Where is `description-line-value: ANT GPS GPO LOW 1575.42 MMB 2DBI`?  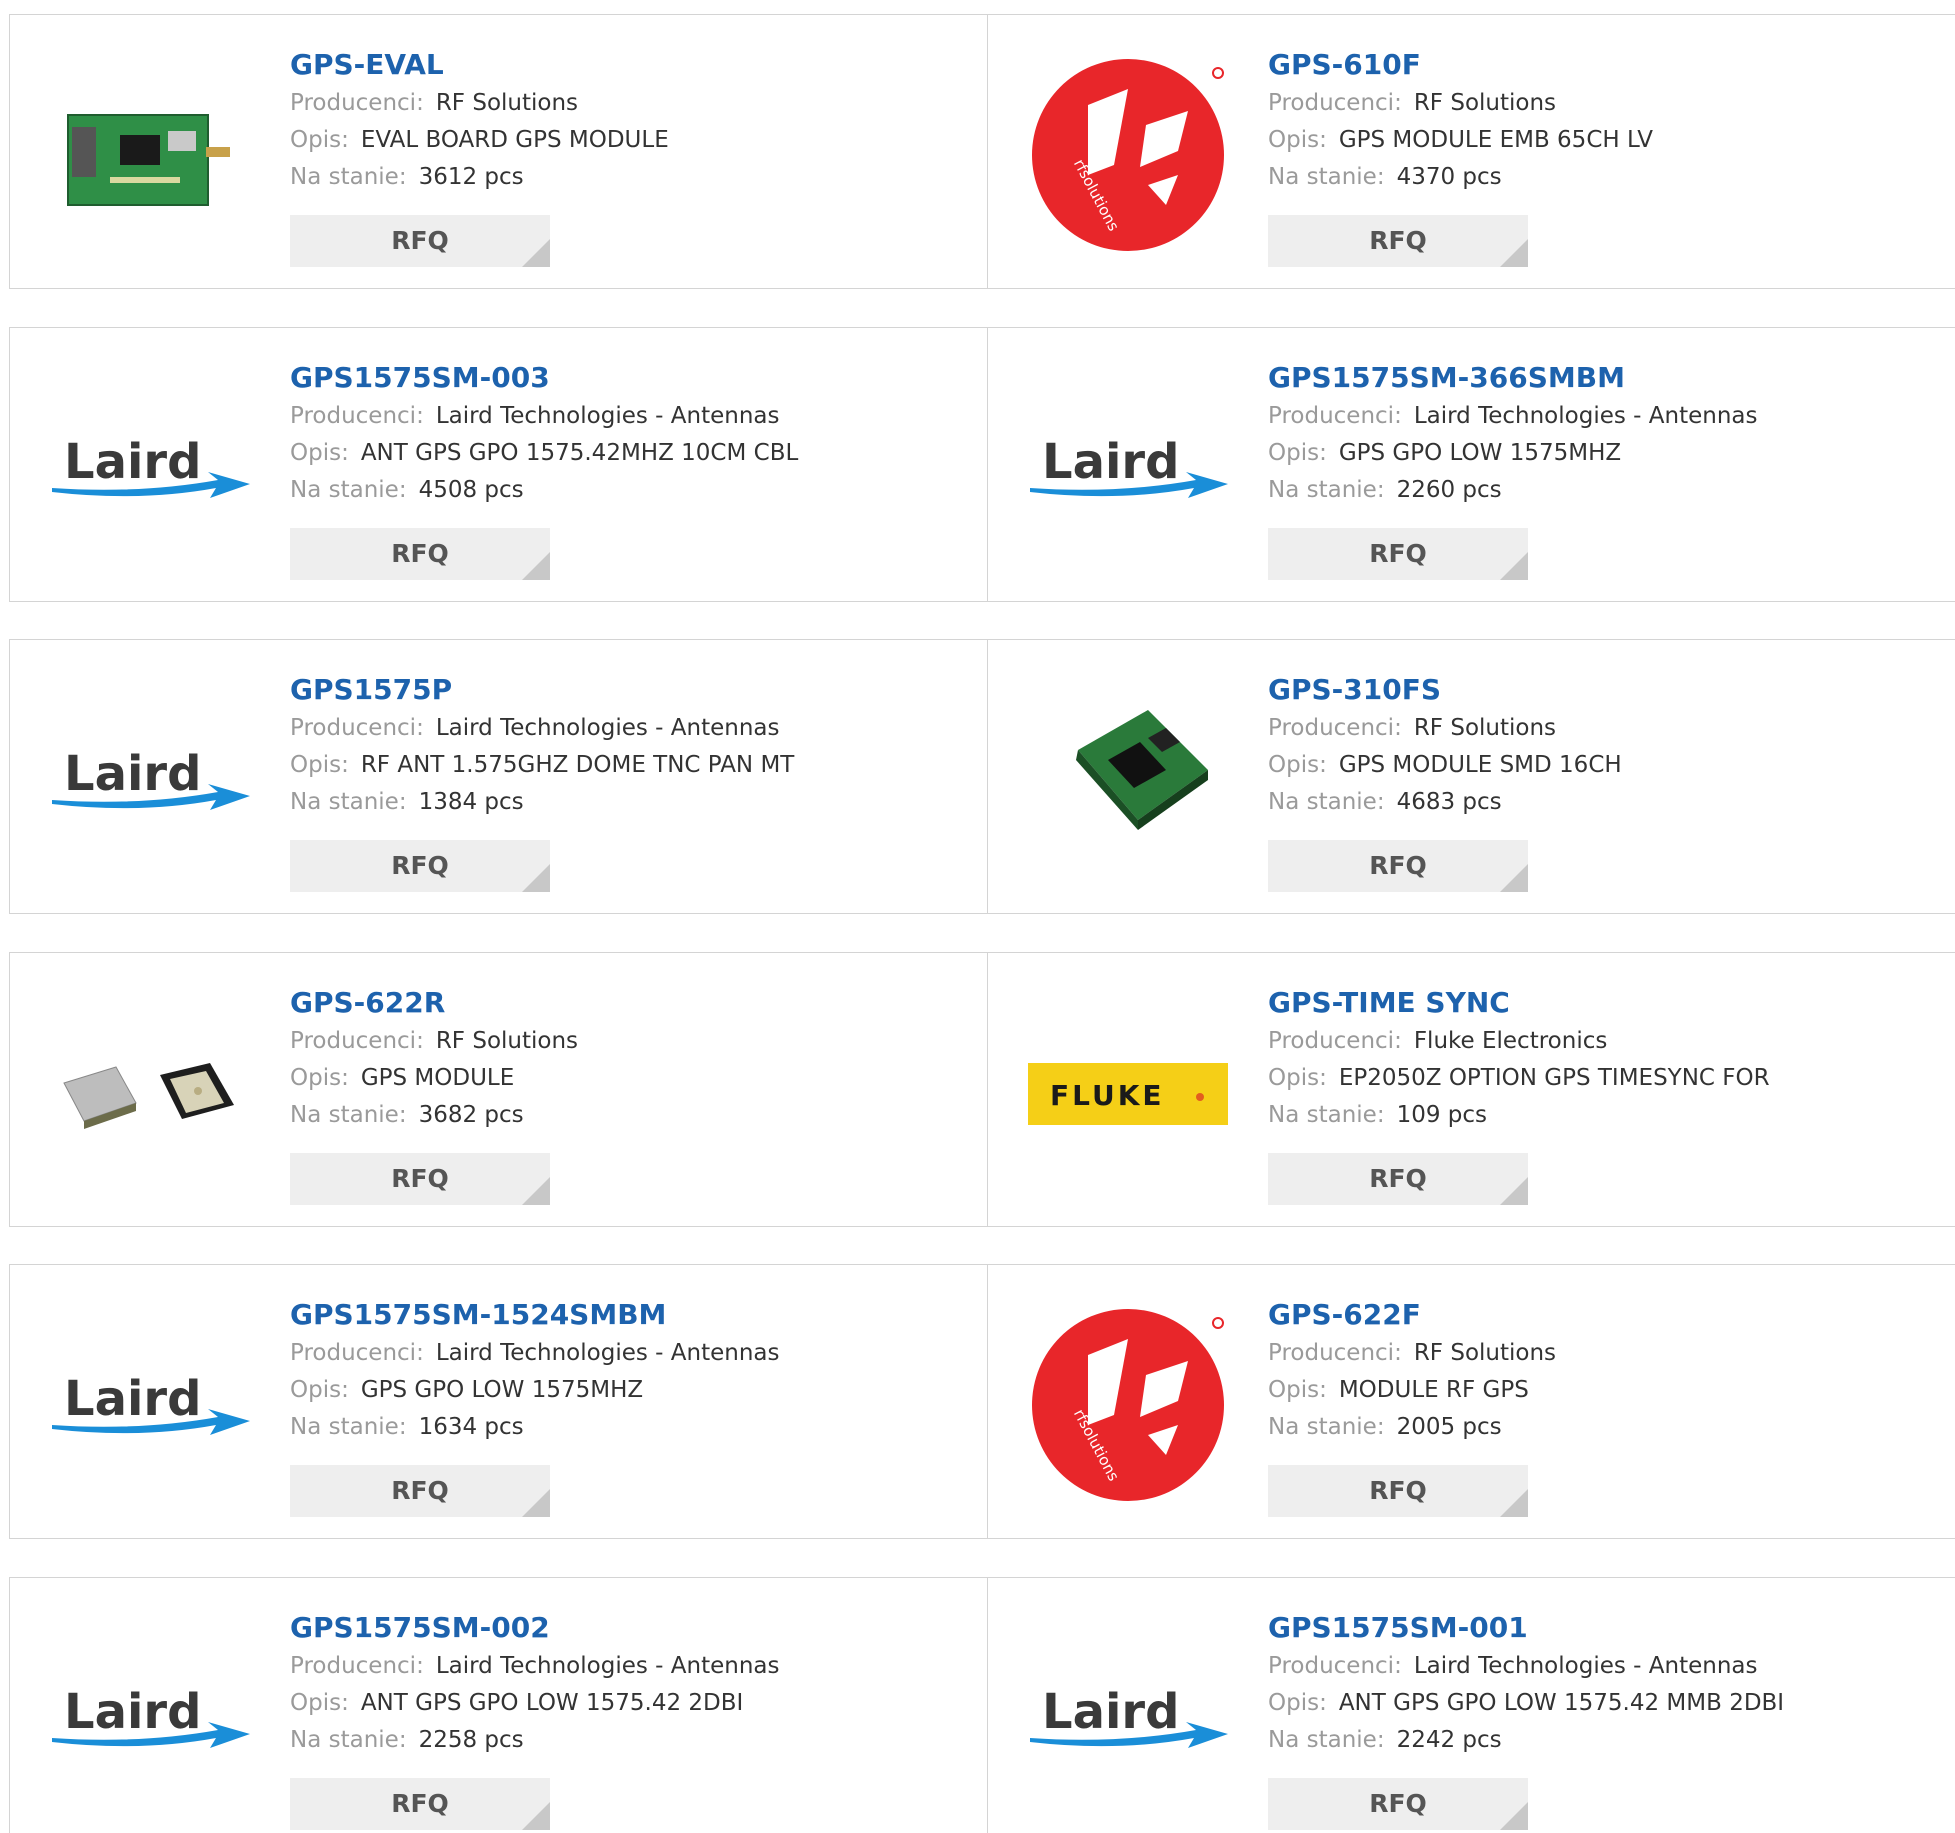 description-line-value: ANT GPS GPO LOW 1575.42 MMB 2DBI is located at coordinates (1561, 1703).